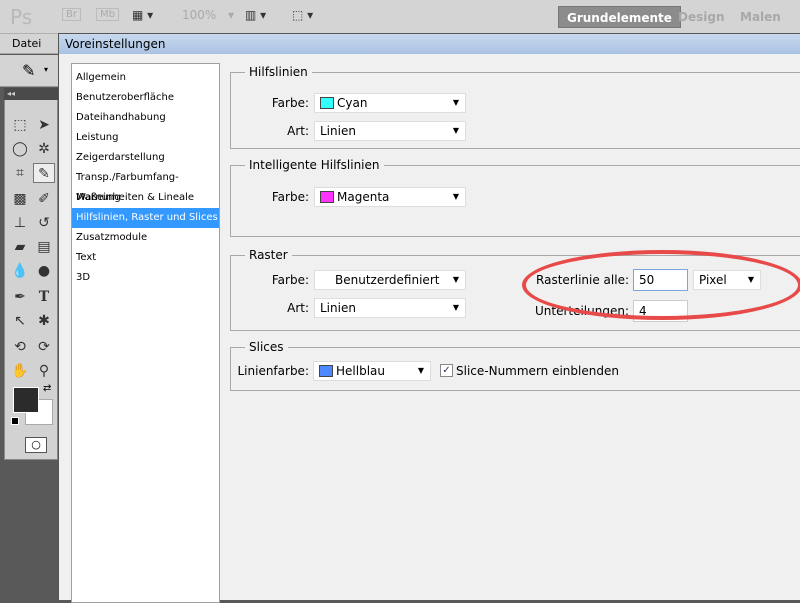  I want to click on quick-mask-icon: ○, so click(36, 445).